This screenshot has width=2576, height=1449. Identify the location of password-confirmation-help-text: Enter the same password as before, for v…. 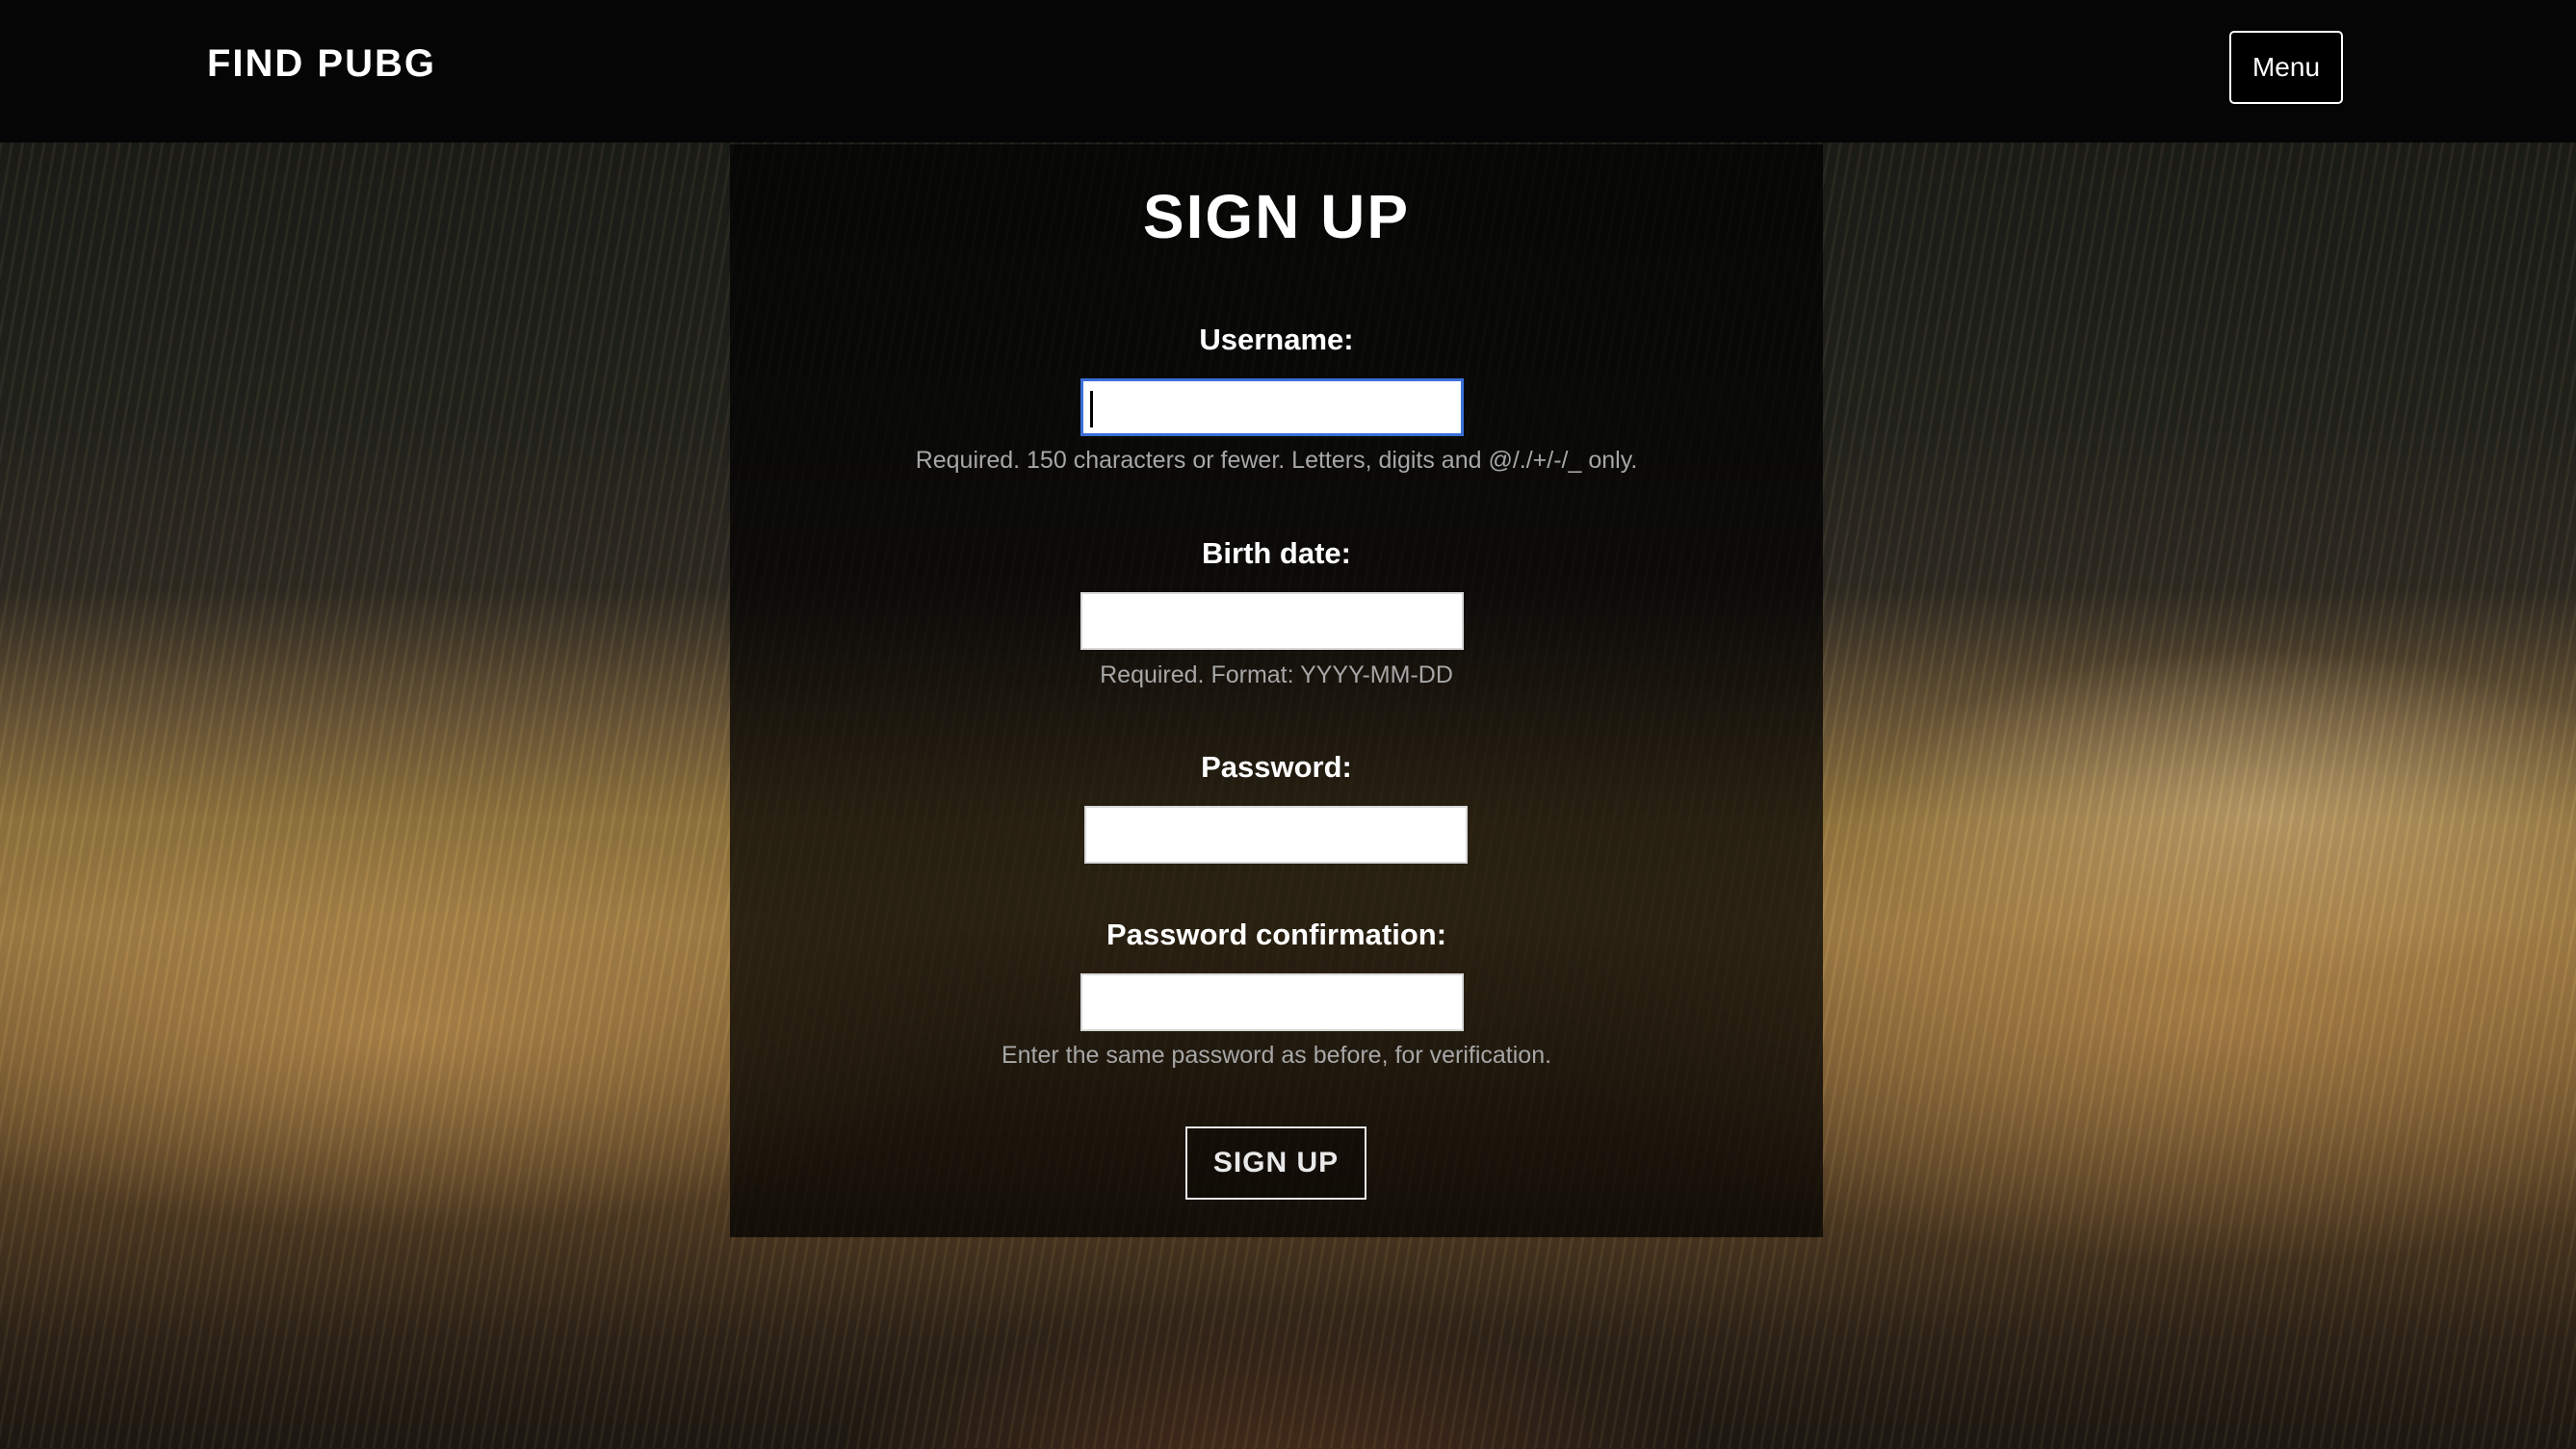
(1276, 1055).